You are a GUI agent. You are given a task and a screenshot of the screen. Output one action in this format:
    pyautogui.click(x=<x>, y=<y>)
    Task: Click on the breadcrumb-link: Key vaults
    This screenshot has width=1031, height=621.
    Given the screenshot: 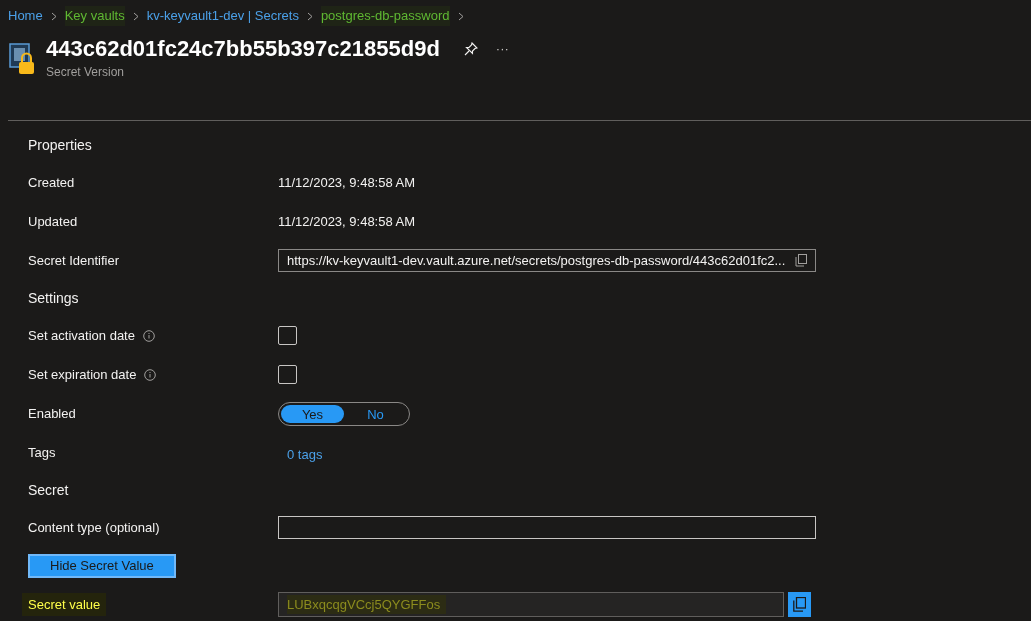 What is the action you would take?
    pyautogui.click(x=94, y=16)
    